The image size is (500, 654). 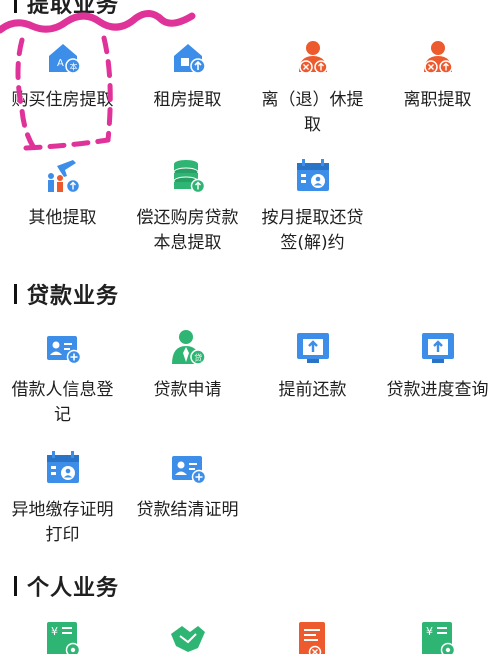 I want to click on service-item-loan-apply: 贷 贷款申请, so click(x=187, y=365).